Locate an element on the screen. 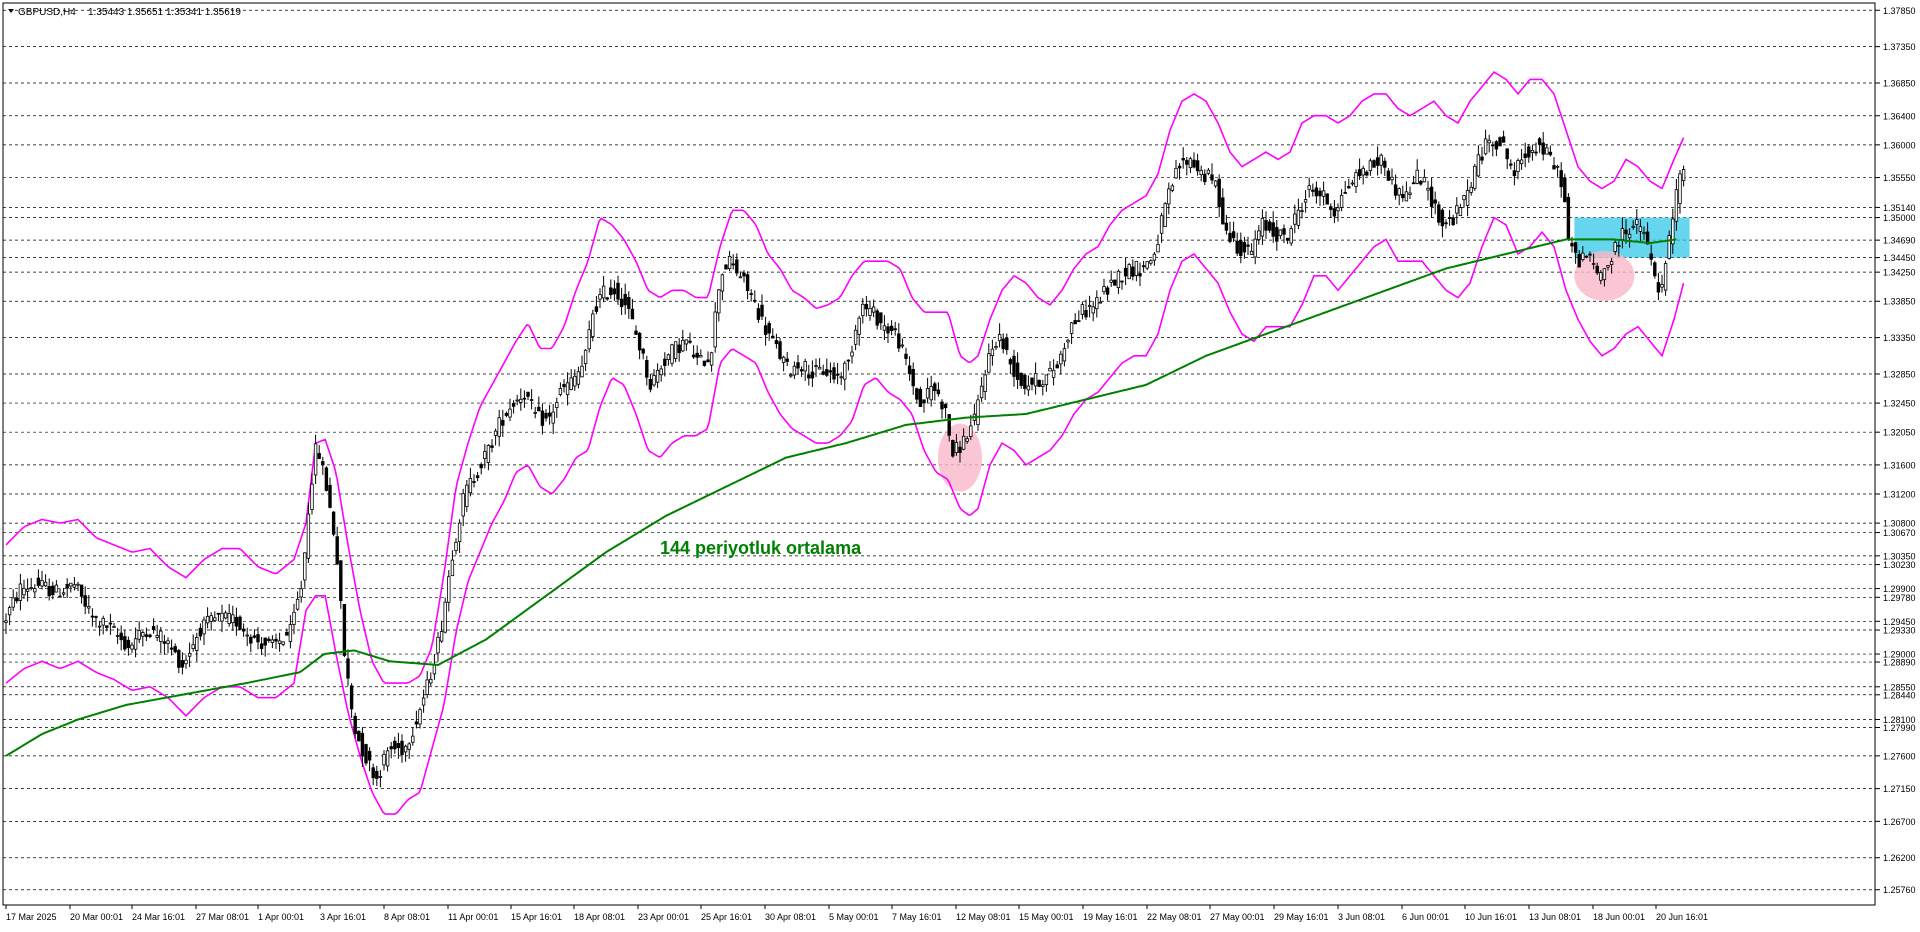  x-tick-label: 25 Apr 16:01 is located at coordinates (726, 917).